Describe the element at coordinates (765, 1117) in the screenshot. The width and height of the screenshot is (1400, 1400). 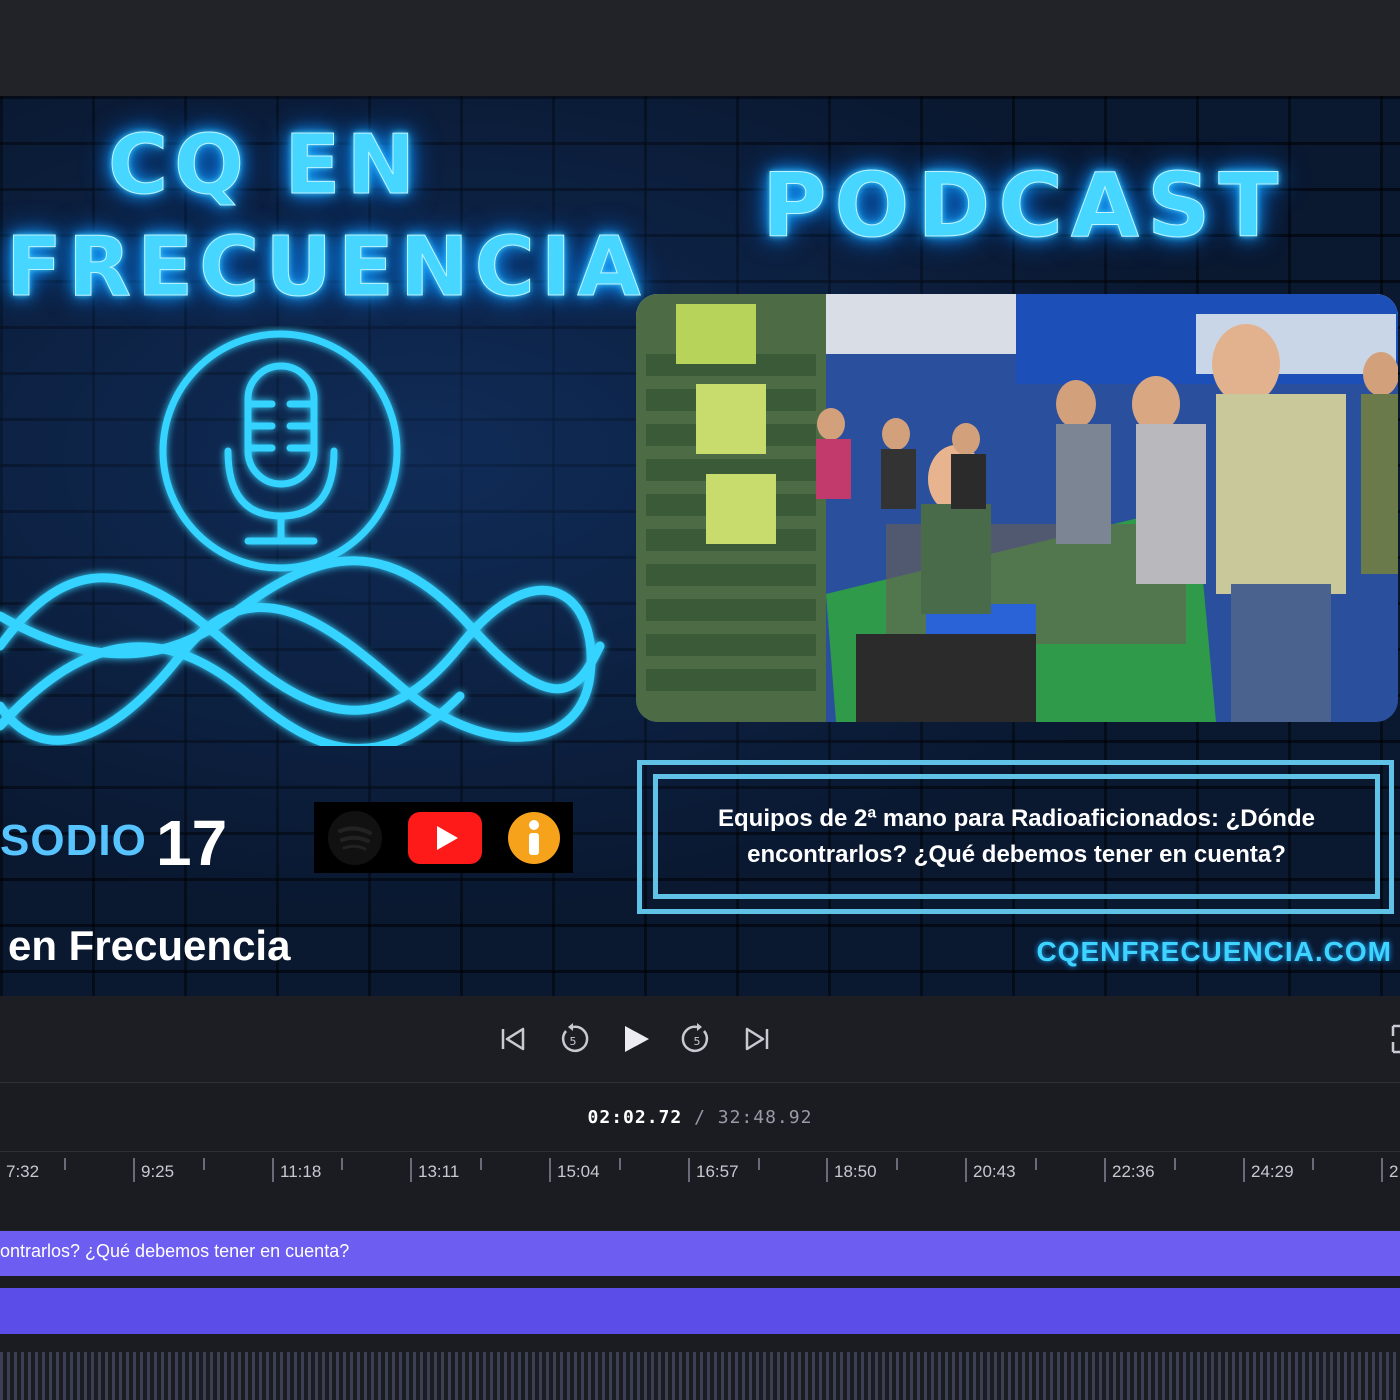
I see `total-time: 32:48.92` at that location.